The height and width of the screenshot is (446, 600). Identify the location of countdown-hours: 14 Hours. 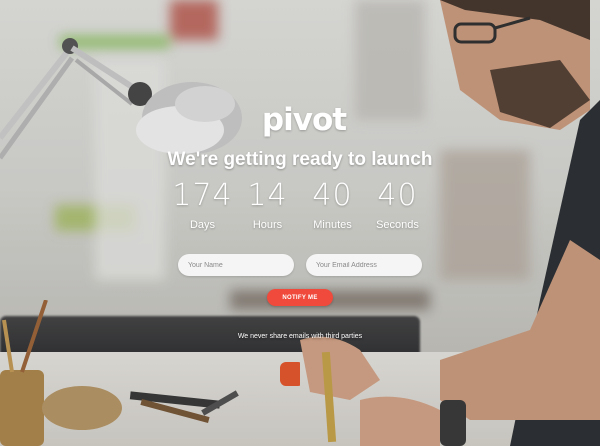
(267, 203).